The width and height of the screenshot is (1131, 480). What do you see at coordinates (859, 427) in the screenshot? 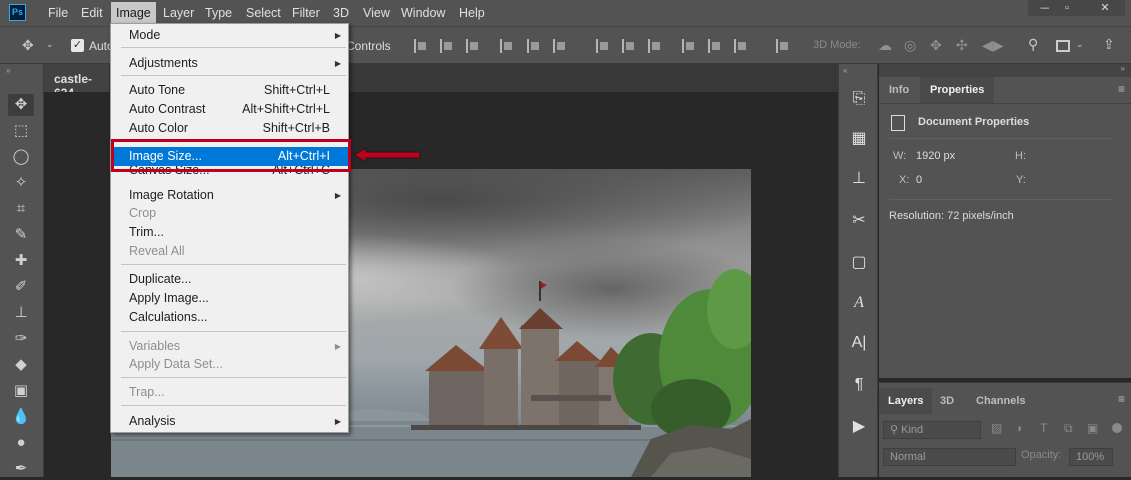
I see `play-actions-icon: ▶` at bounding box center [859, 427].